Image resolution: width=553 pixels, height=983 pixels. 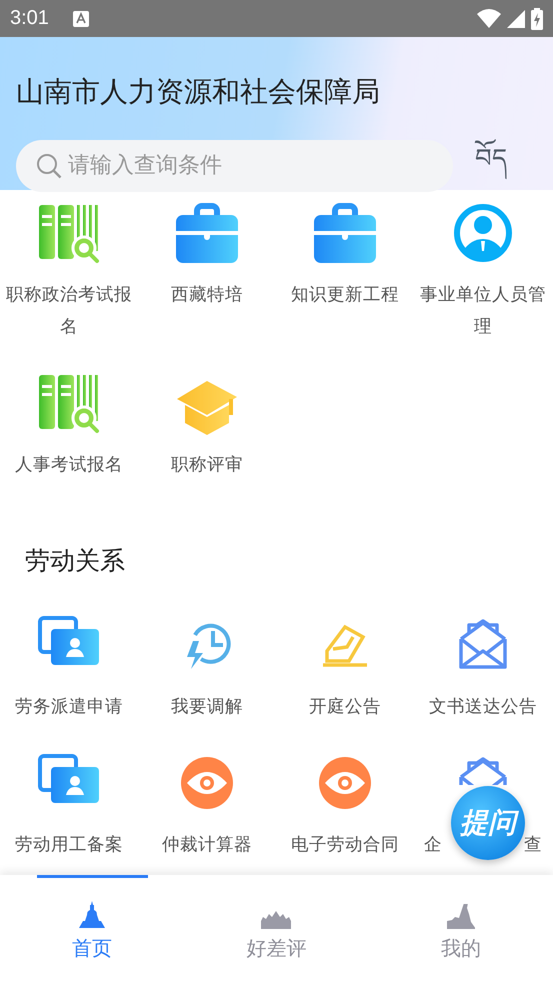 I want to click on service-label: 劳动用工备案, so click(x=69, y=845).